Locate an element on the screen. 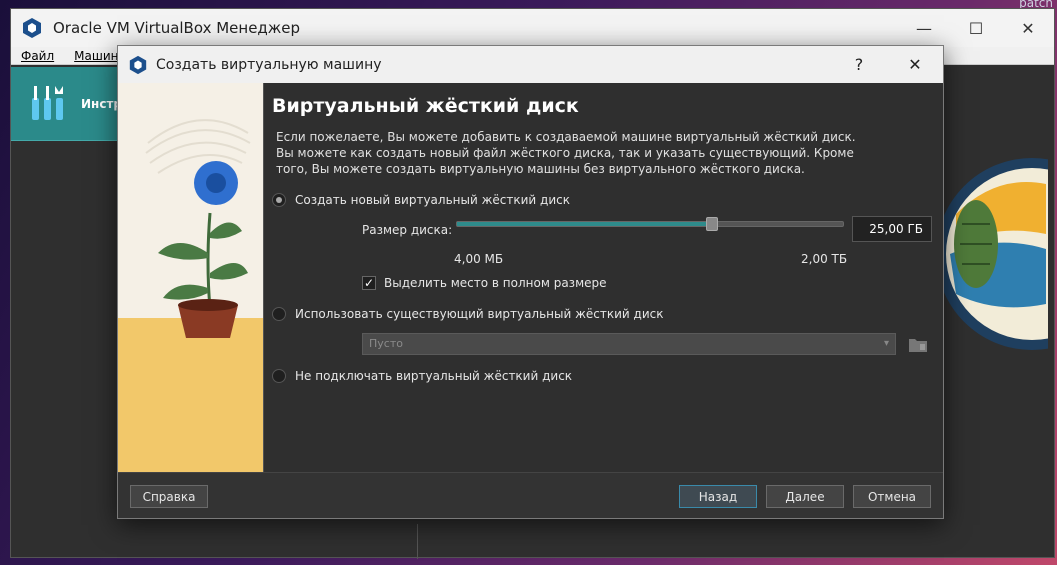 The image size is (1057, 565). preallocate-label: Выделить место в полном размере is located at coordinates (495, 283).